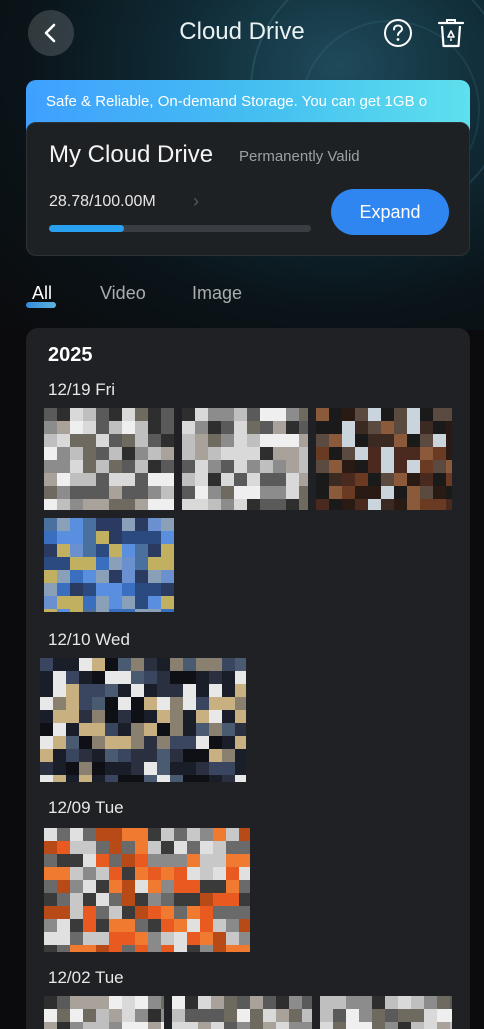 Image resolution: width=484 pixels, height=1029 pixels. I want to click on date-heading: 12/02 Tue, so click(86, 977).